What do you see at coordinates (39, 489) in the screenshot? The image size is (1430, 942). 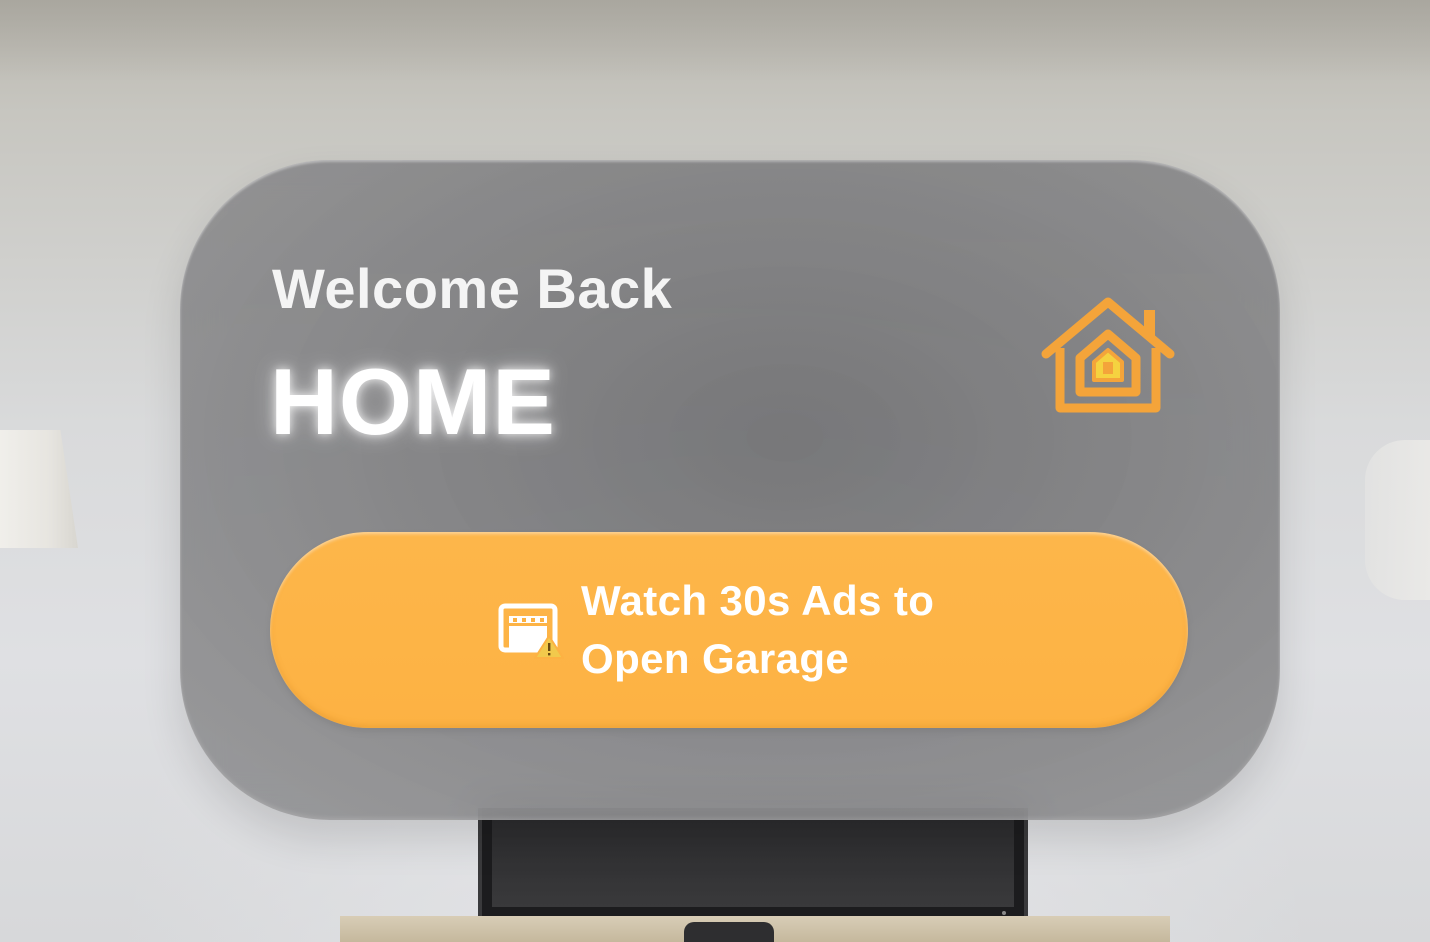 I see `lamp-shade-left` at bounding box center [39, 489].